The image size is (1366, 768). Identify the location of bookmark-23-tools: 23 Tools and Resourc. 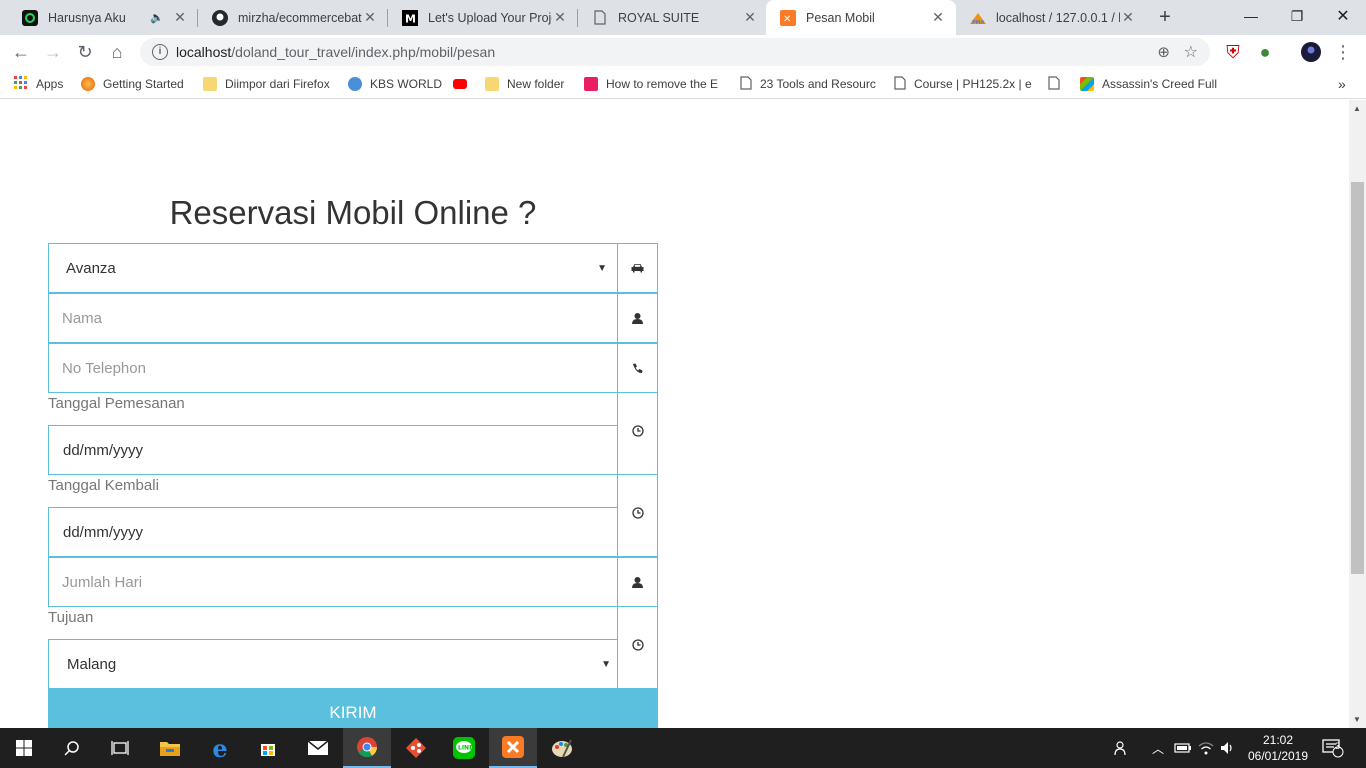
(808, 84).